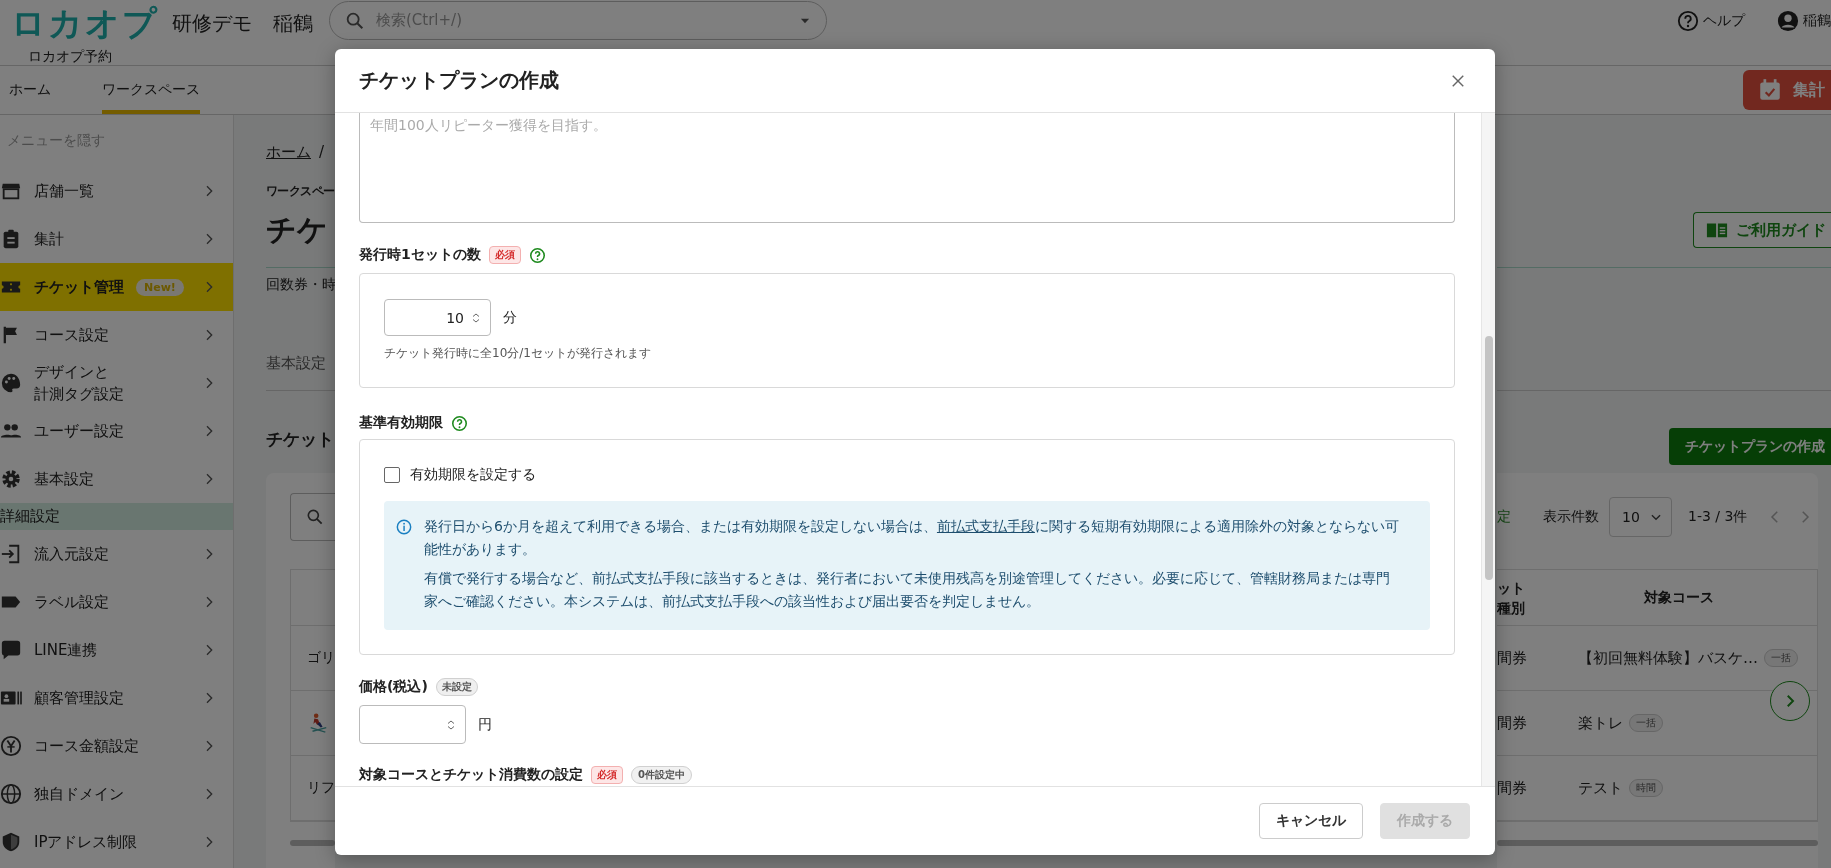 The image size is (1831, 868). I want to click on dialog-title: チケットプランの作成, so click(459, 80).